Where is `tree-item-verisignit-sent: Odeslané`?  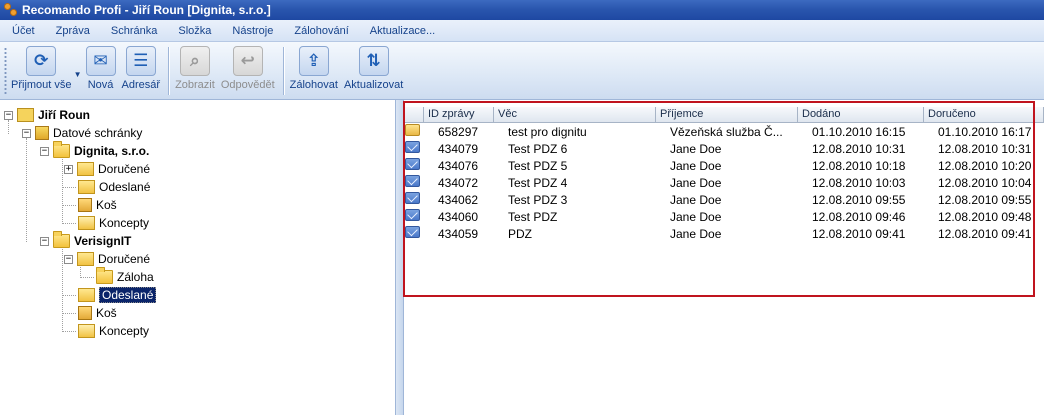
tree-item-verisignit-sent: Odeslané is located at coordinates (117, 295).